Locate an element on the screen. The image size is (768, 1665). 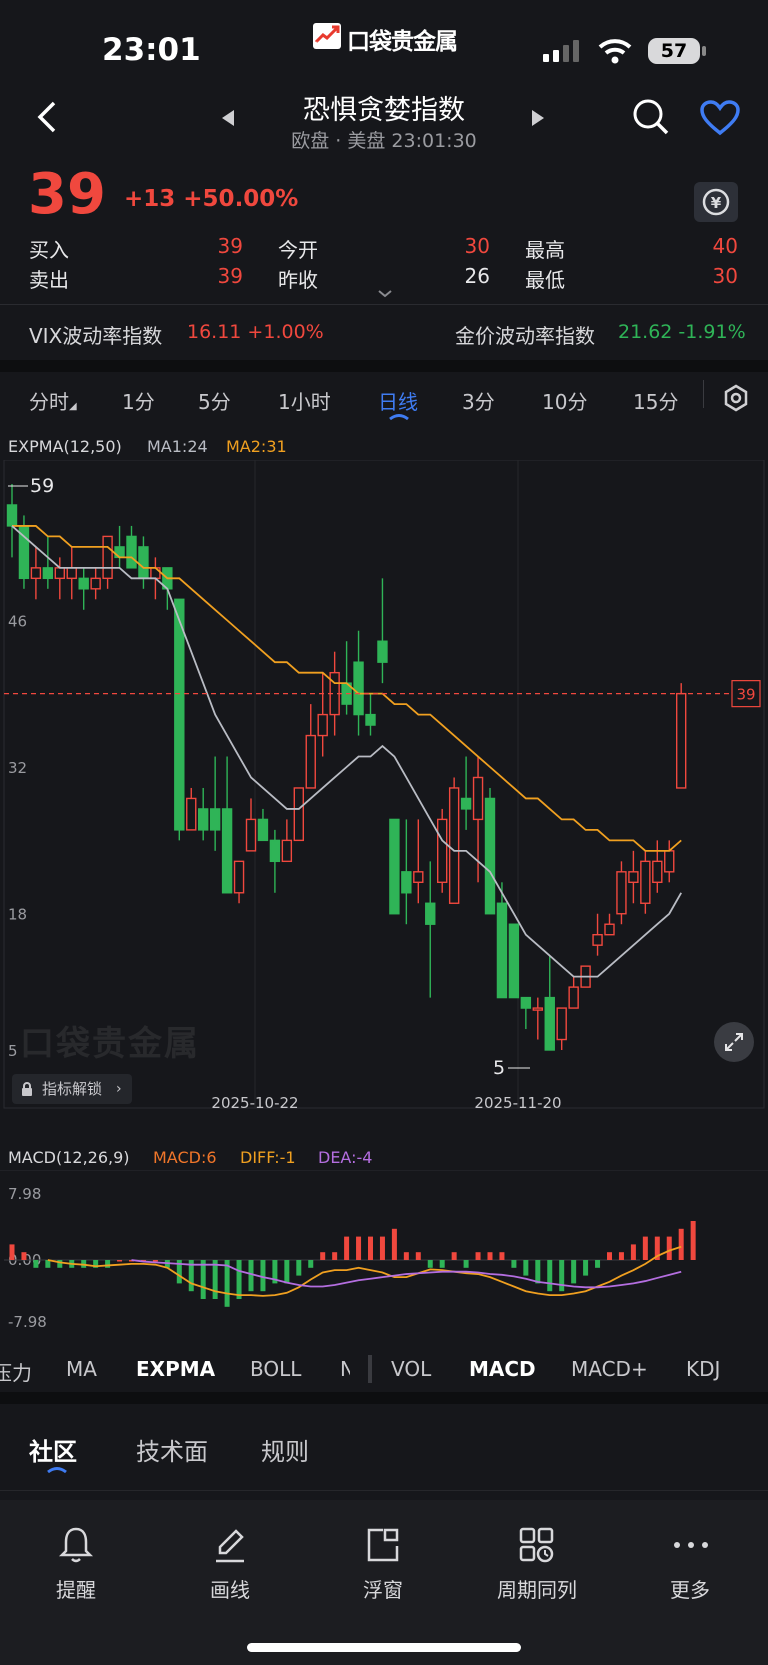
wifi-icon is located at coordinates (615, 51).